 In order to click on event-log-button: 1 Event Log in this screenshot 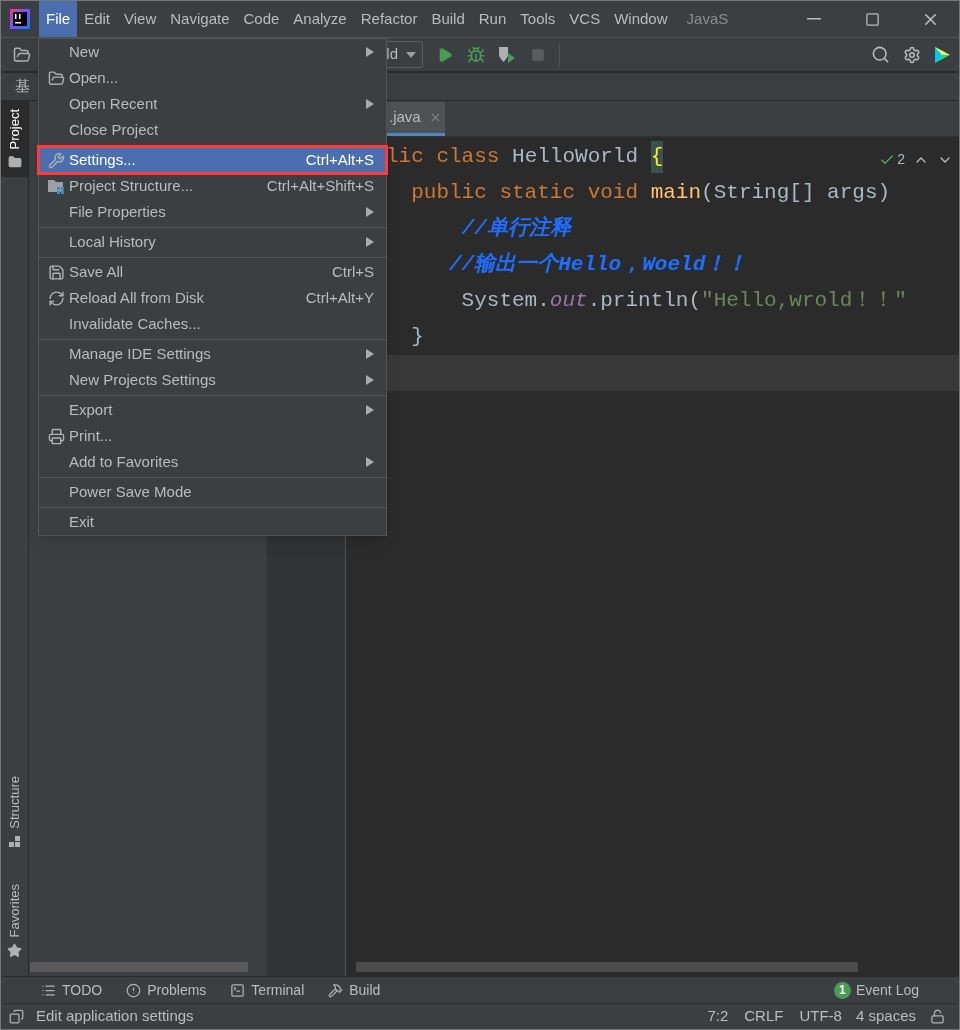, I will do `click(876, 990)`.